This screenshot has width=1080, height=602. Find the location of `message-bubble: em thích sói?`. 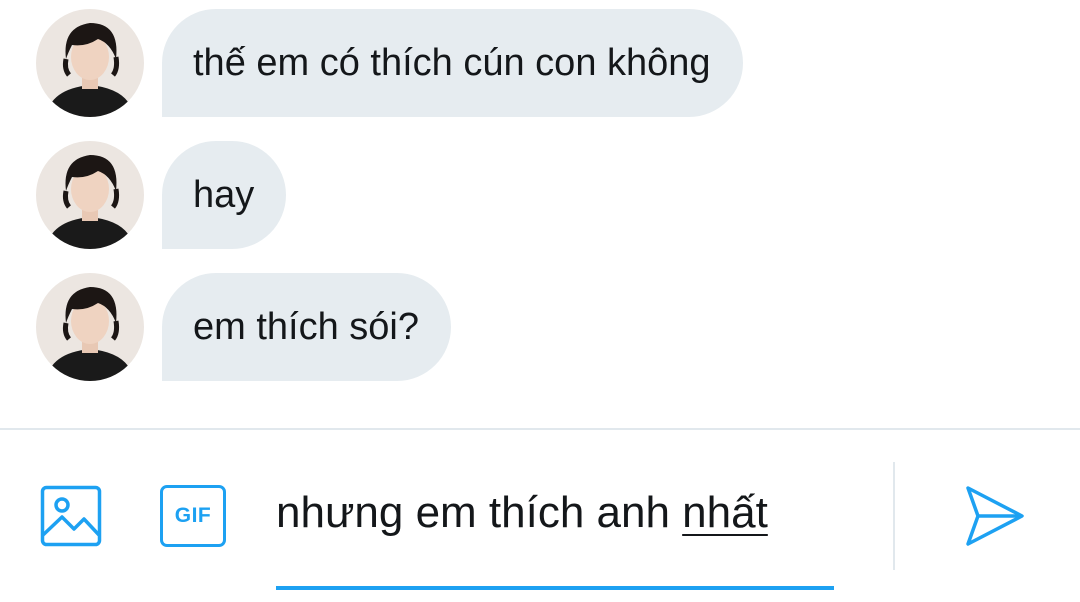

message-bubble: em thích sói? is located at coordinates (306, 327).